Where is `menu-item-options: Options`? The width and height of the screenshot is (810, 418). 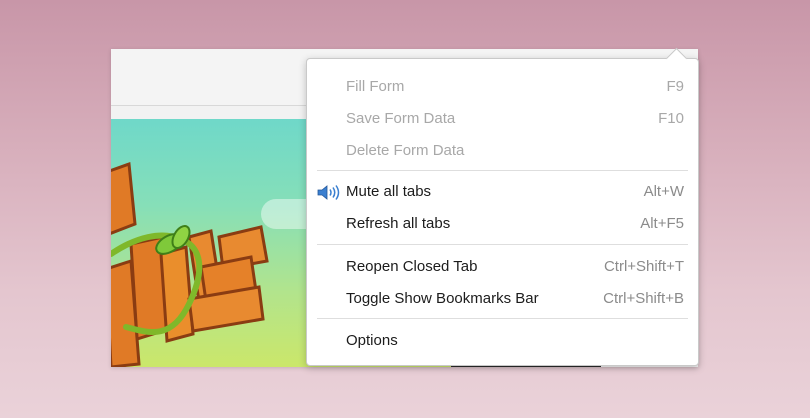 menu-item-options: Options is located at coordinates (502, 341).